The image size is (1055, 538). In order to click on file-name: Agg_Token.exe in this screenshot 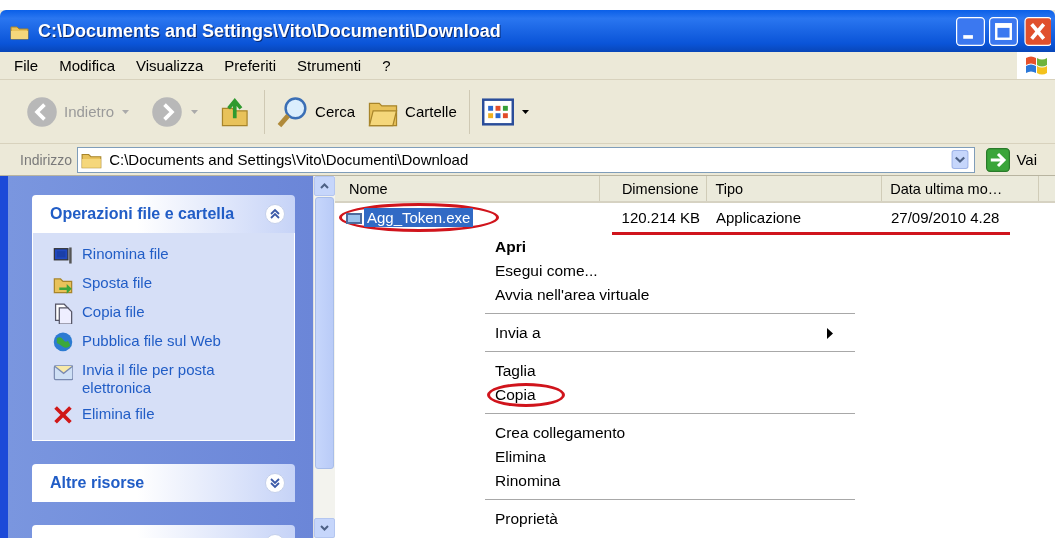, I will do `click(419, 217)`.